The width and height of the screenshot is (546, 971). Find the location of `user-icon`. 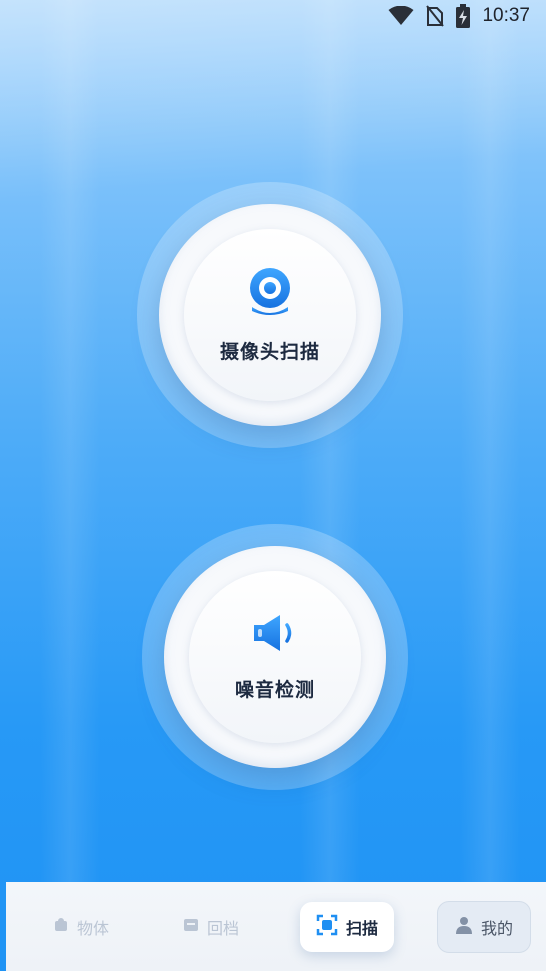

user-icon is located at coordinates (464, 927).